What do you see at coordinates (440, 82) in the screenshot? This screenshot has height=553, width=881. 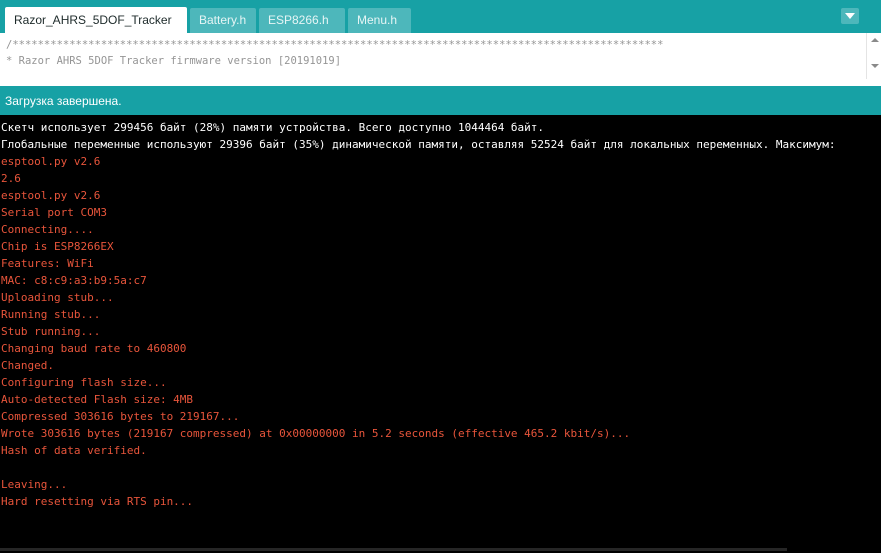 I see `divider` at bounding box center [440, 82].